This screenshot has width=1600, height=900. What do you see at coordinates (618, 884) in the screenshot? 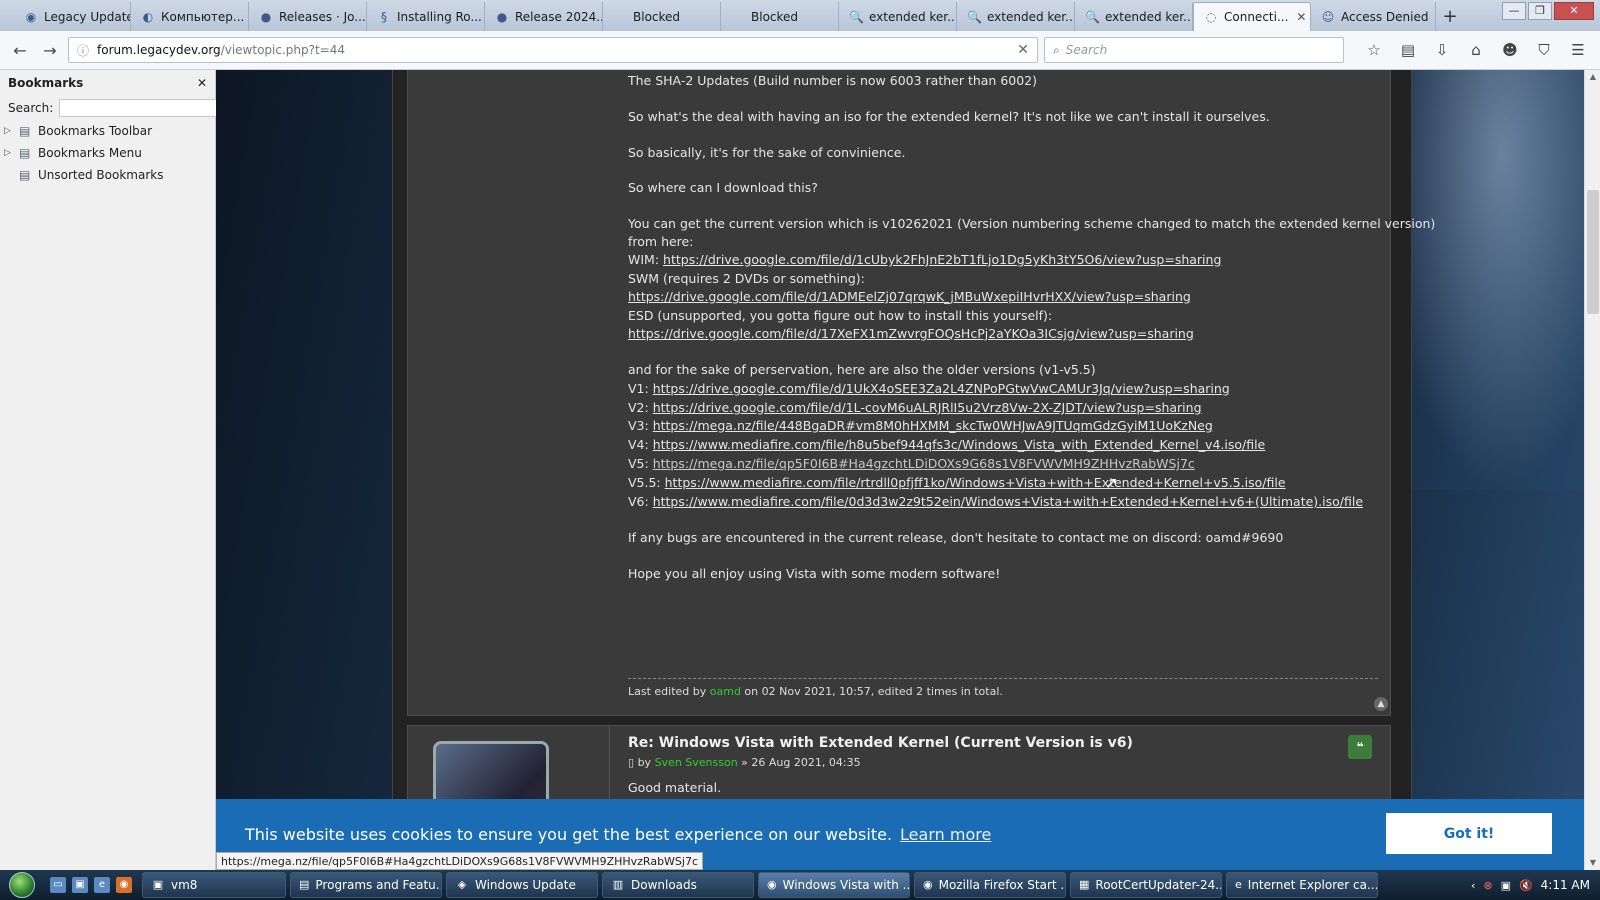
I see `app-icon: ▥` at bounding box center [618, 884].